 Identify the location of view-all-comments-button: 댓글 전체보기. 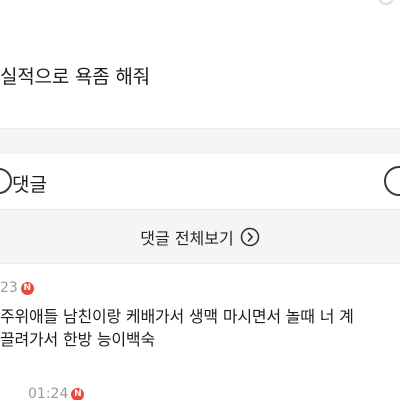
(200, 237).